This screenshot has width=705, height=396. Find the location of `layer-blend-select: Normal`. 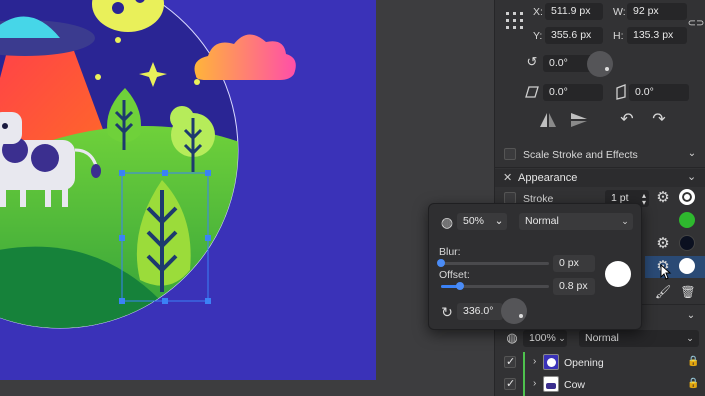

layer-blend-select: Normal is located at coordinates (639, 338).